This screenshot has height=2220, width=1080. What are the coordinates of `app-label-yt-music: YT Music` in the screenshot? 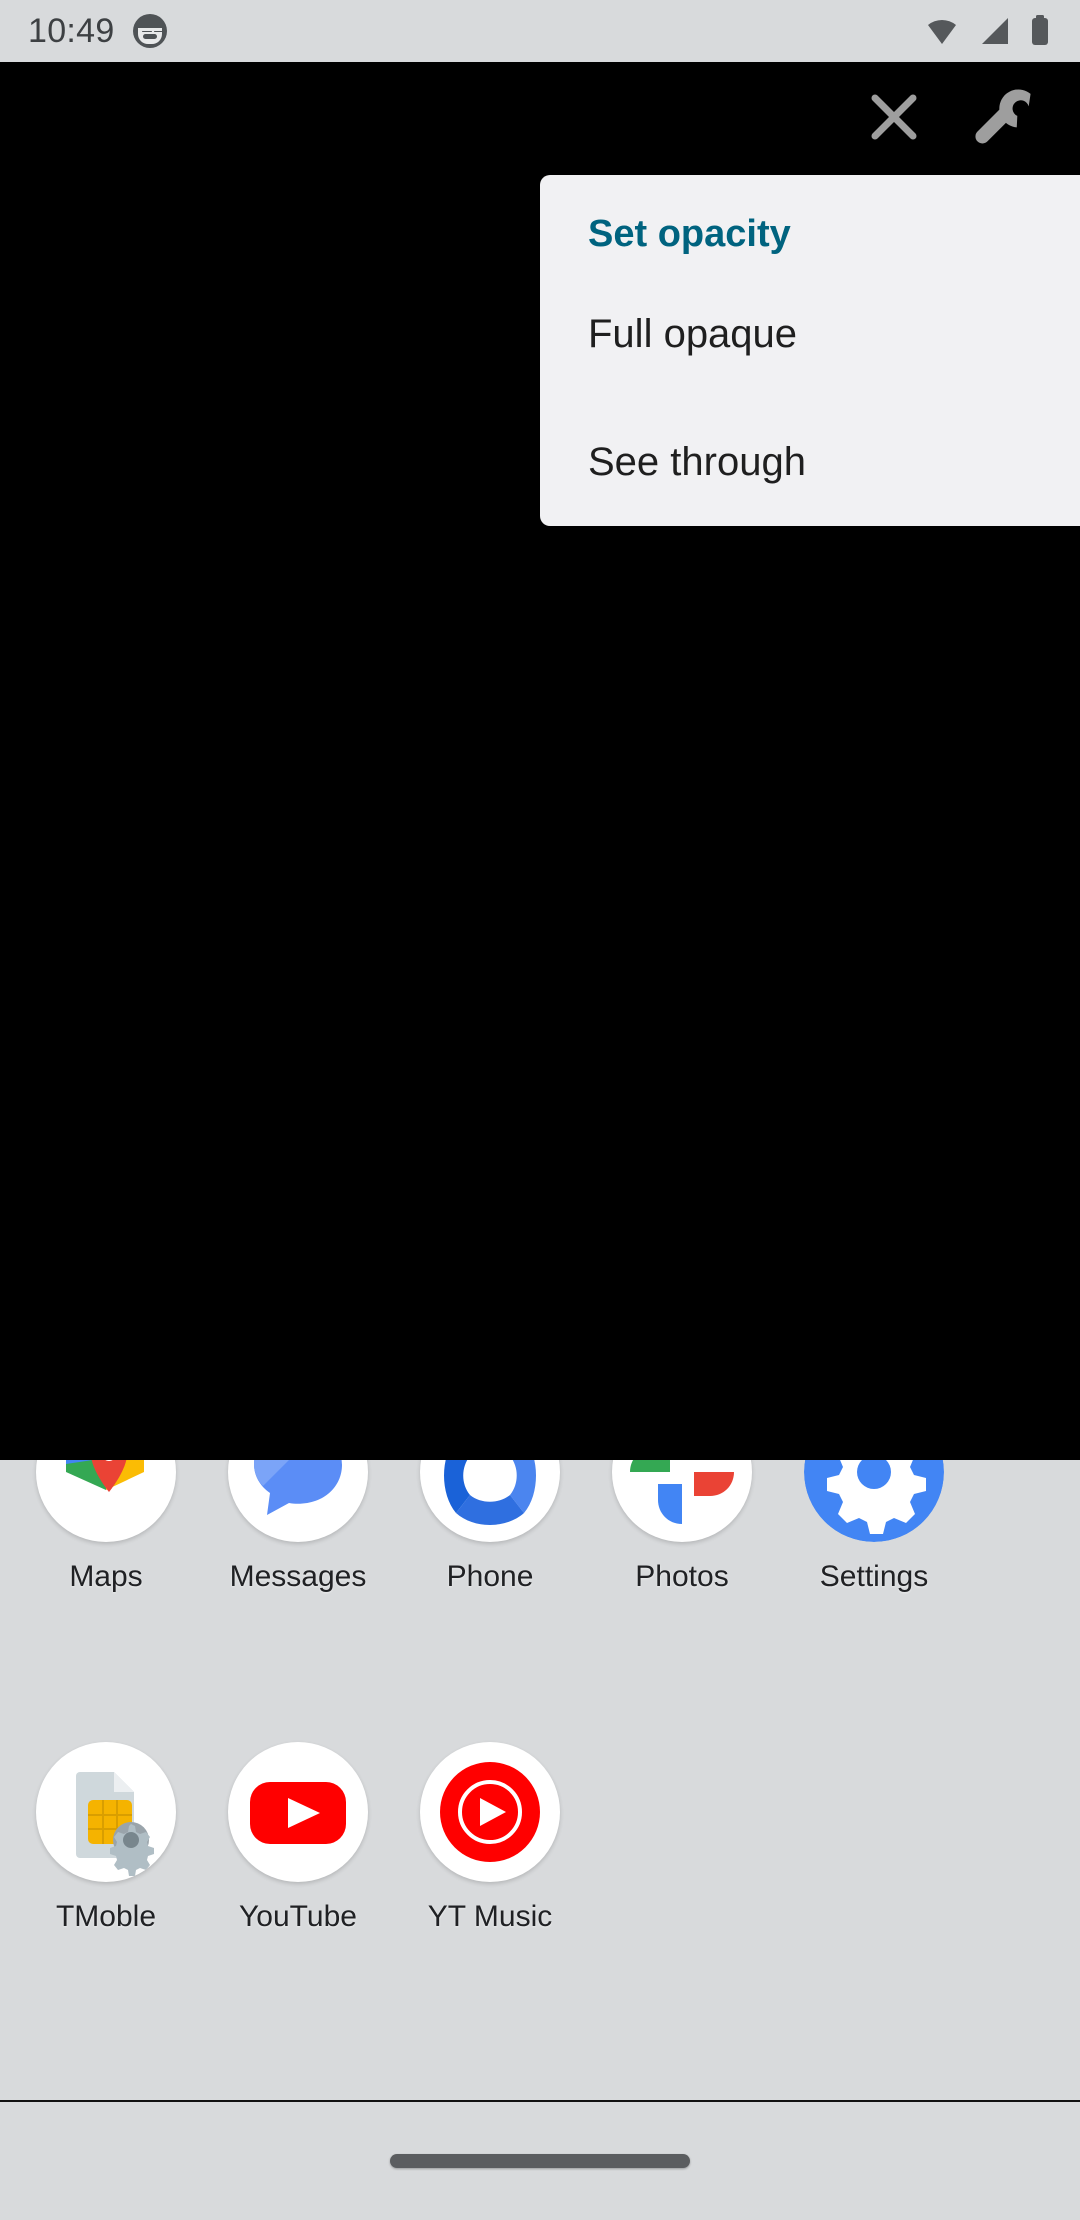 It's located at (490, 1916).